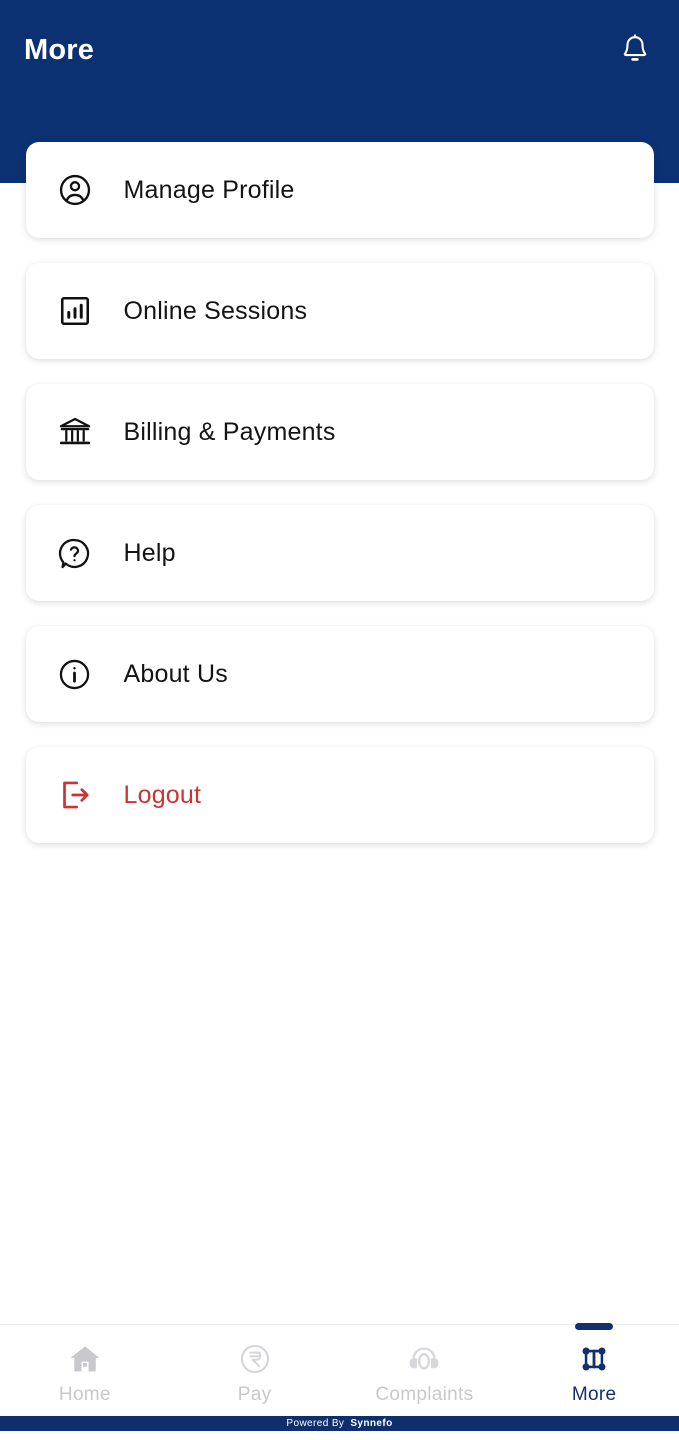  I want to click on menu-item-label: About Us, so click(175, 674).